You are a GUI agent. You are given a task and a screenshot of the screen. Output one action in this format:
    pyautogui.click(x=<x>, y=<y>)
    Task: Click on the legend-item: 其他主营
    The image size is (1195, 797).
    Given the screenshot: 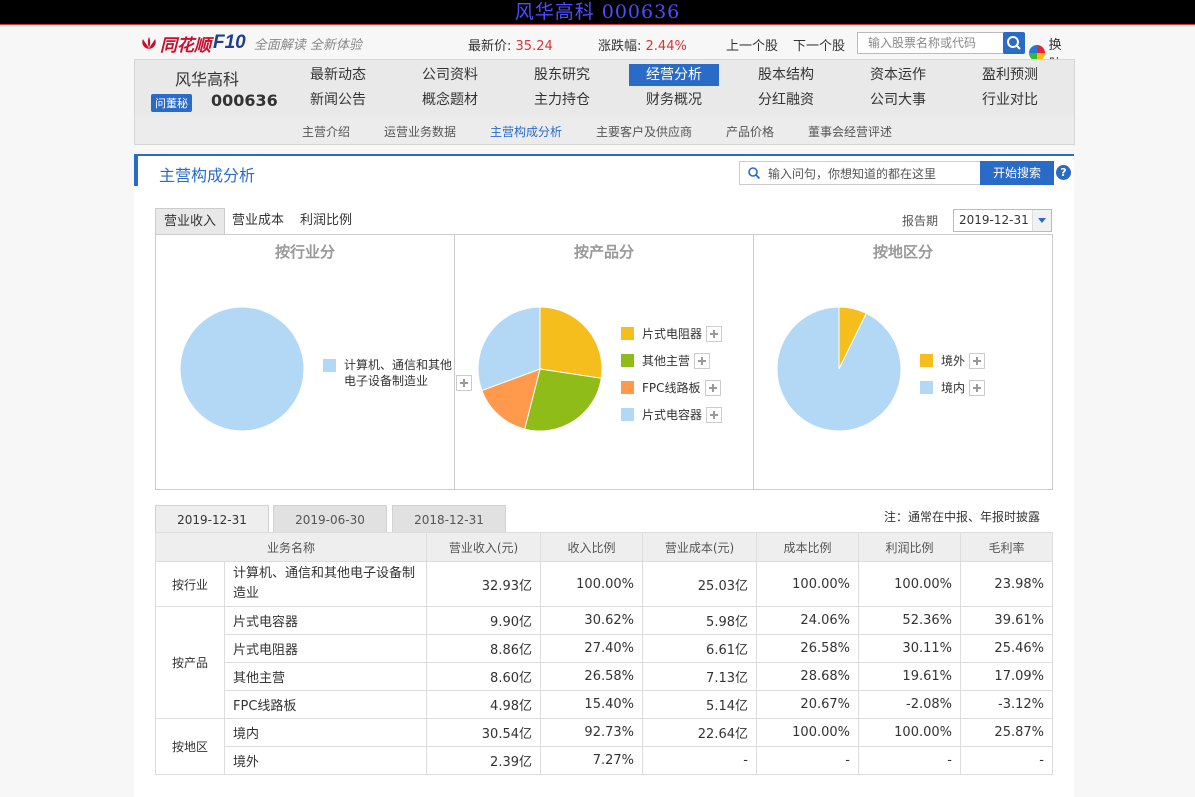 What is the action you would take?
    pyautogui.click(x=666, y=360)
    